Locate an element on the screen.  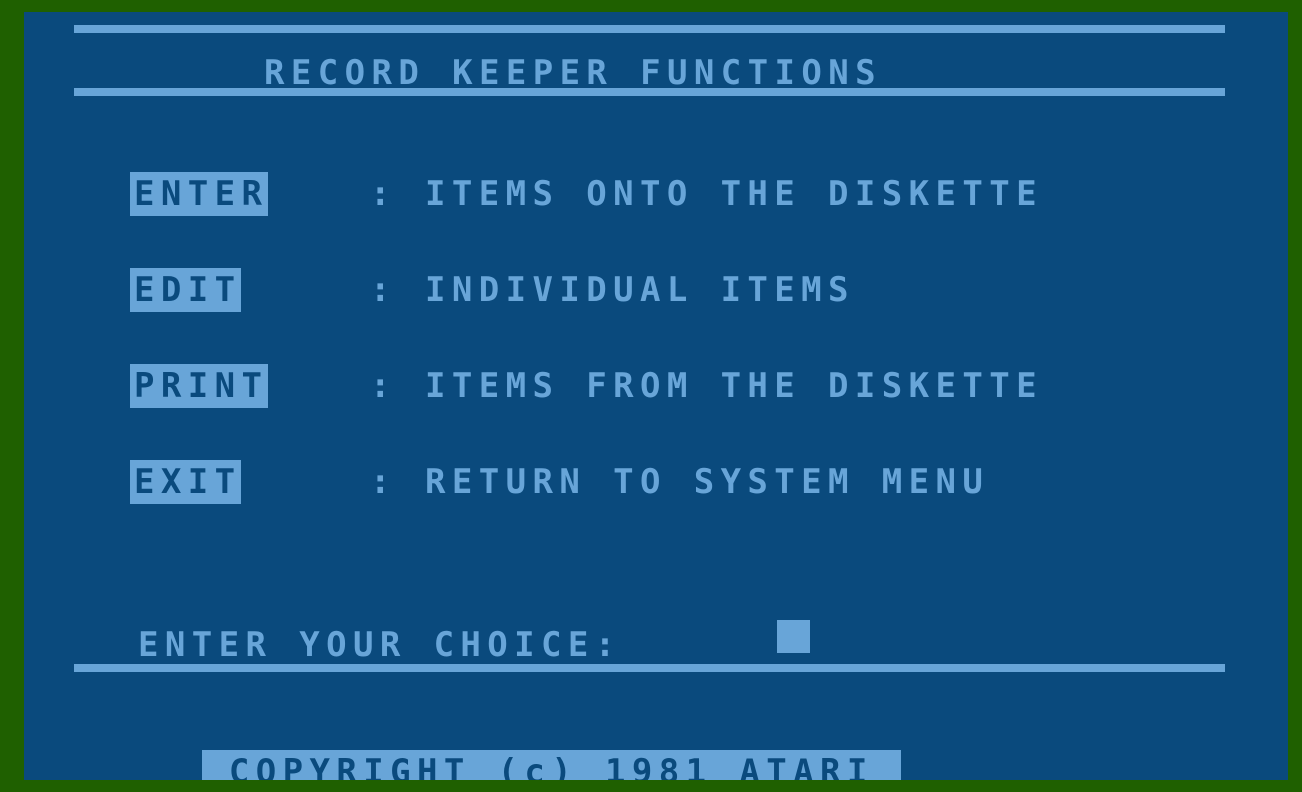
title-bottom-divider is located at coordinates (649, 92).